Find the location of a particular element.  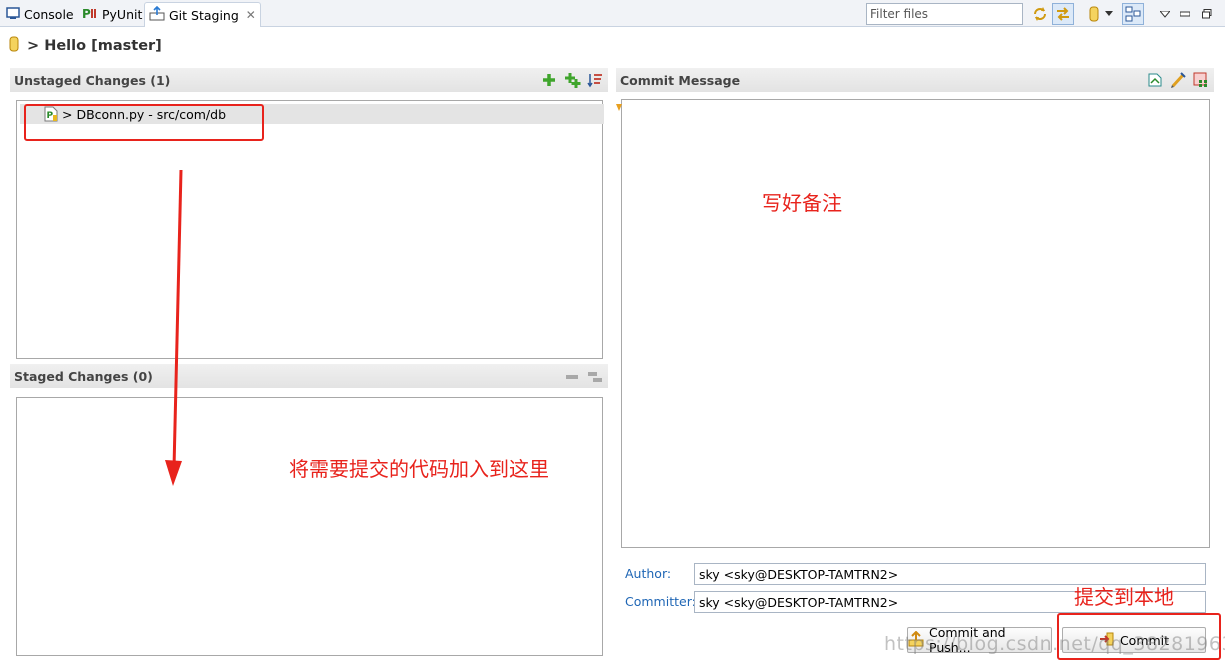

commit-message-title: Commit Message is located at coordinates (680, 80).